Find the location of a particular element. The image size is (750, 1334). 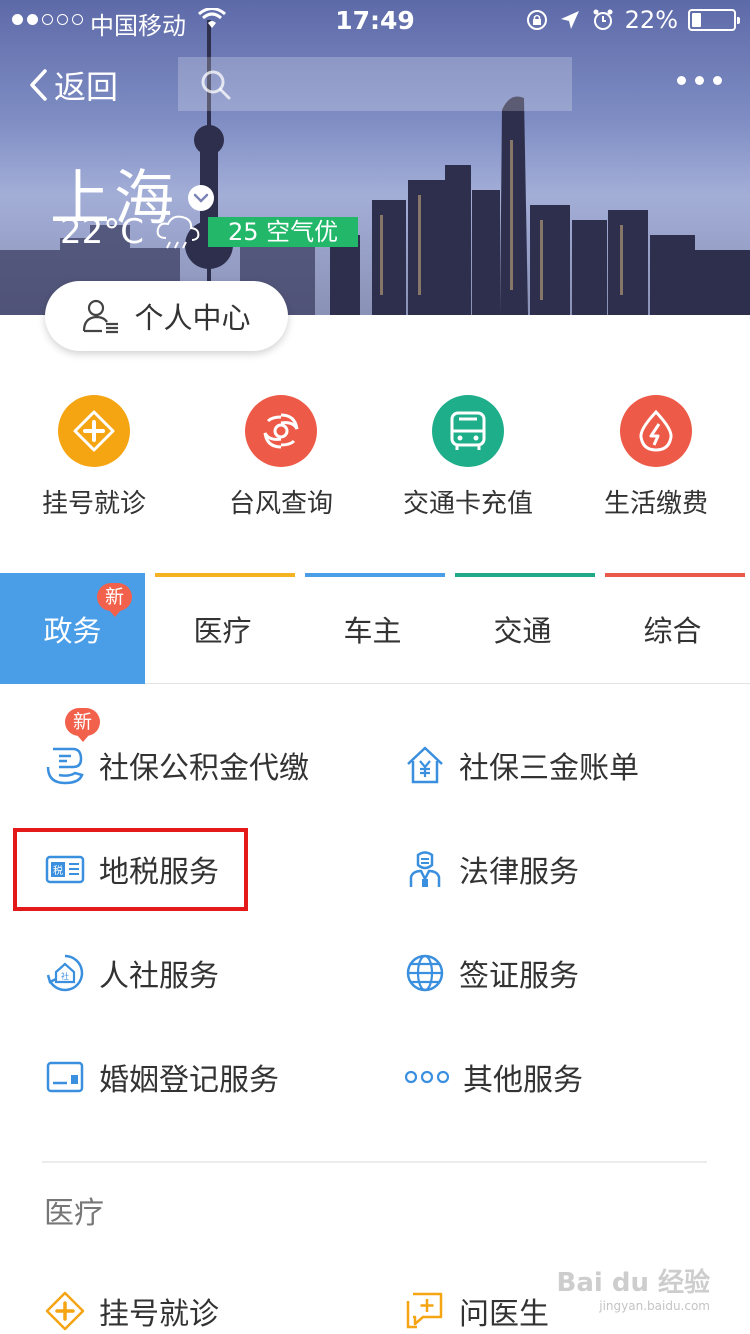

service-other: 其他服务 is located at coordinates (494, 1077).